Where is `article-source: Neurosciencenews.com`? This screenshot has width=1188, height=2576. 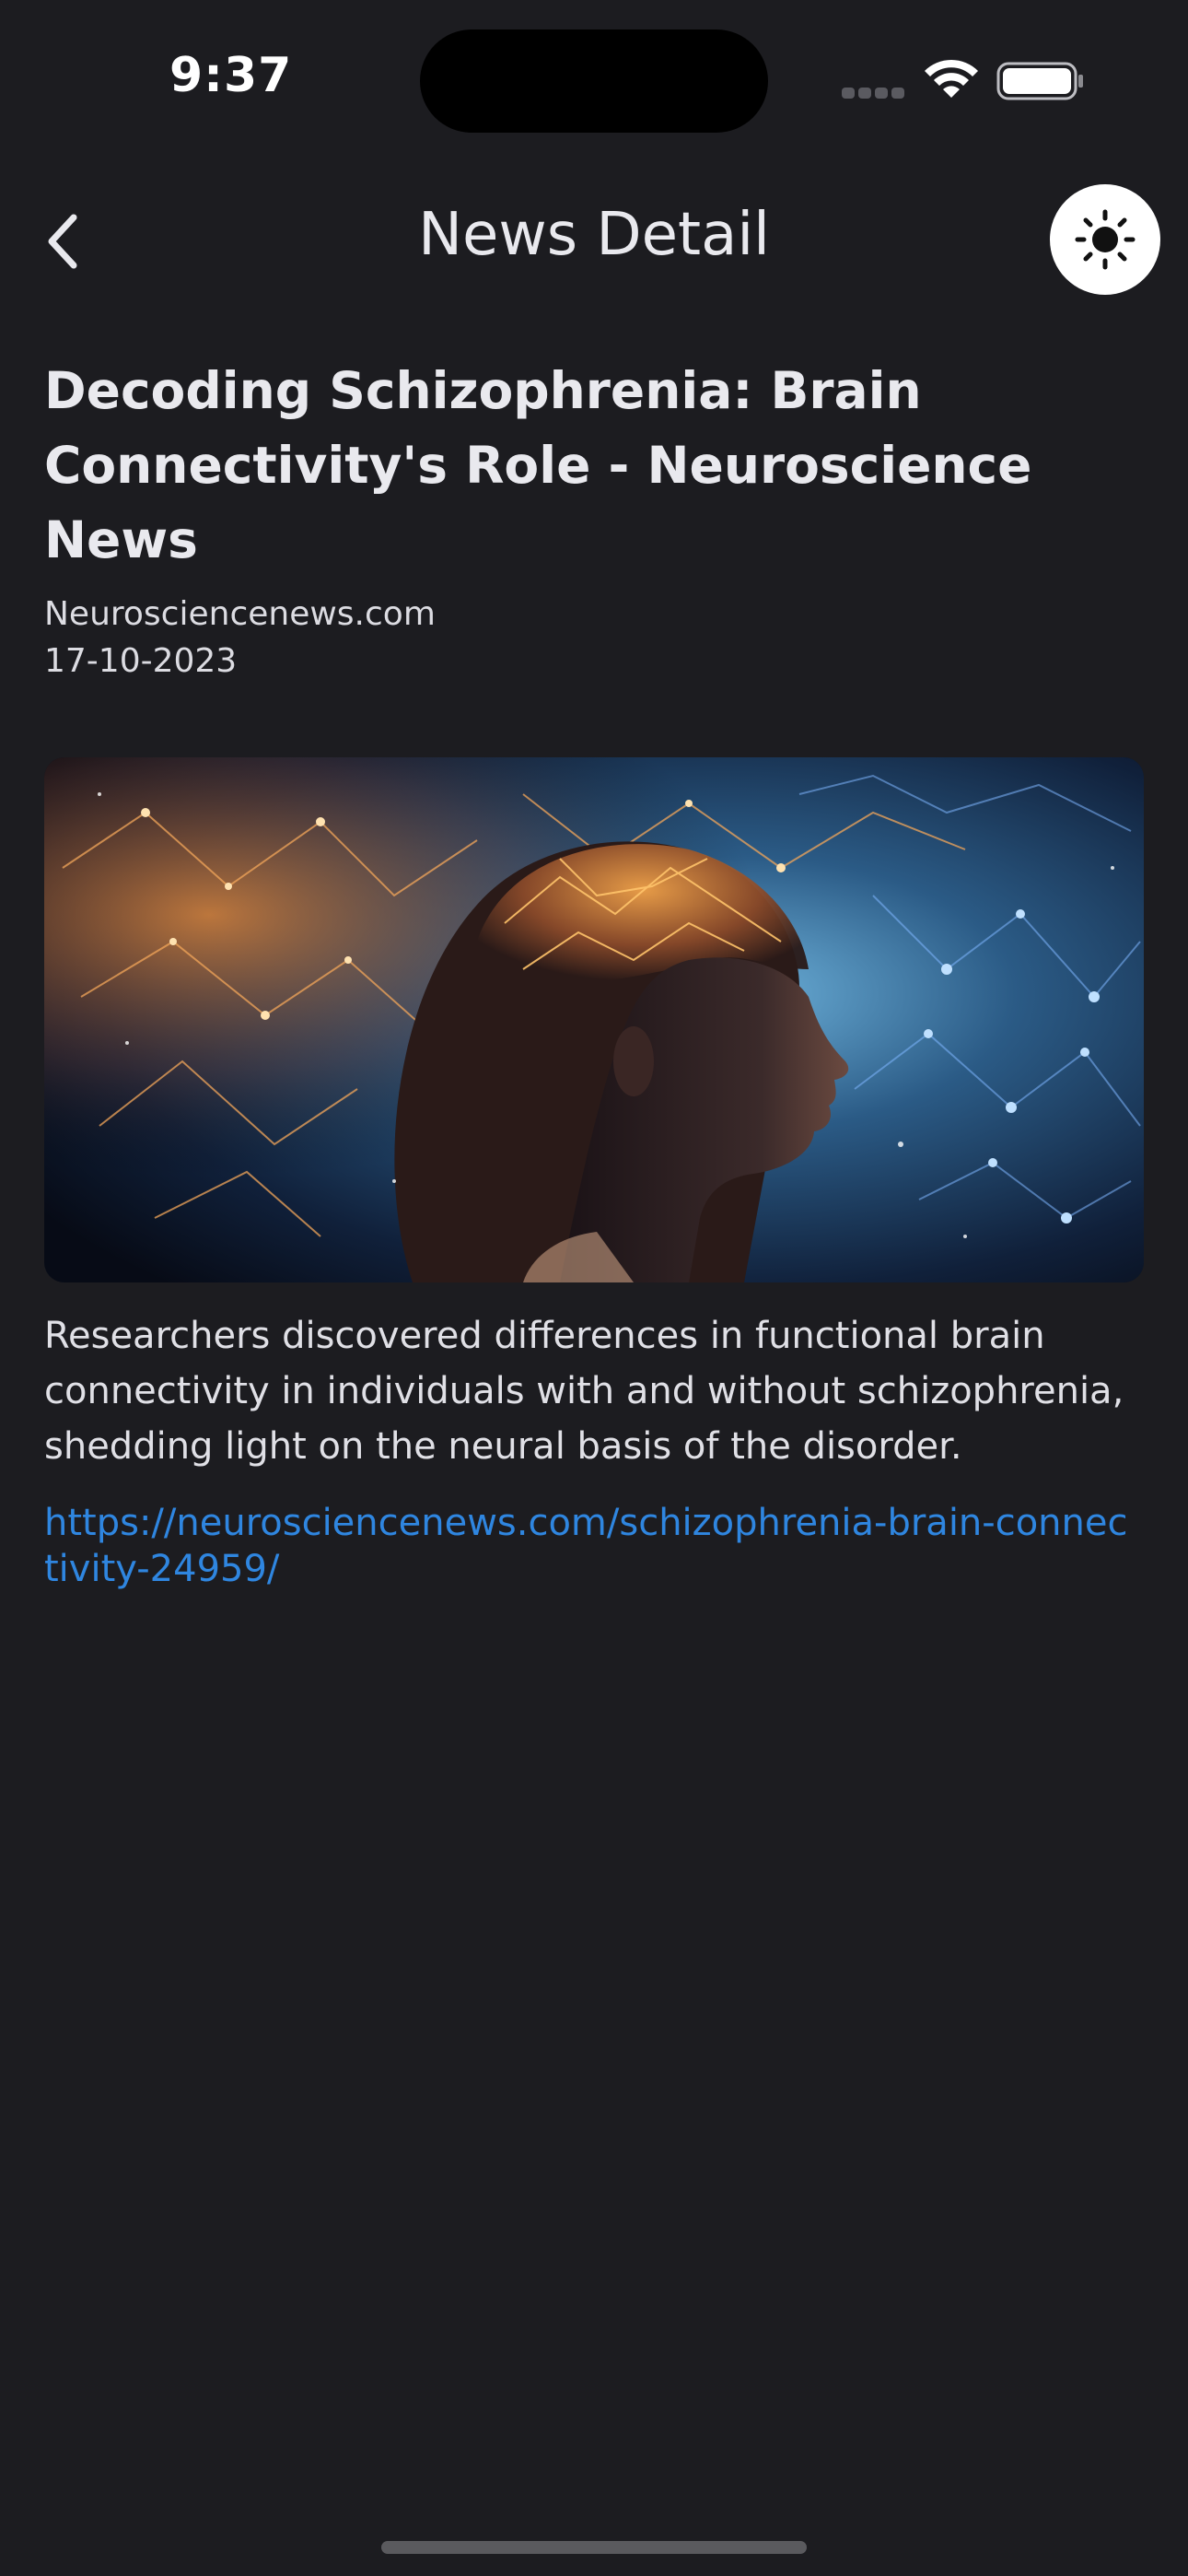
article-source: Neurosciencenews.com is located at coordinates (240, 614).